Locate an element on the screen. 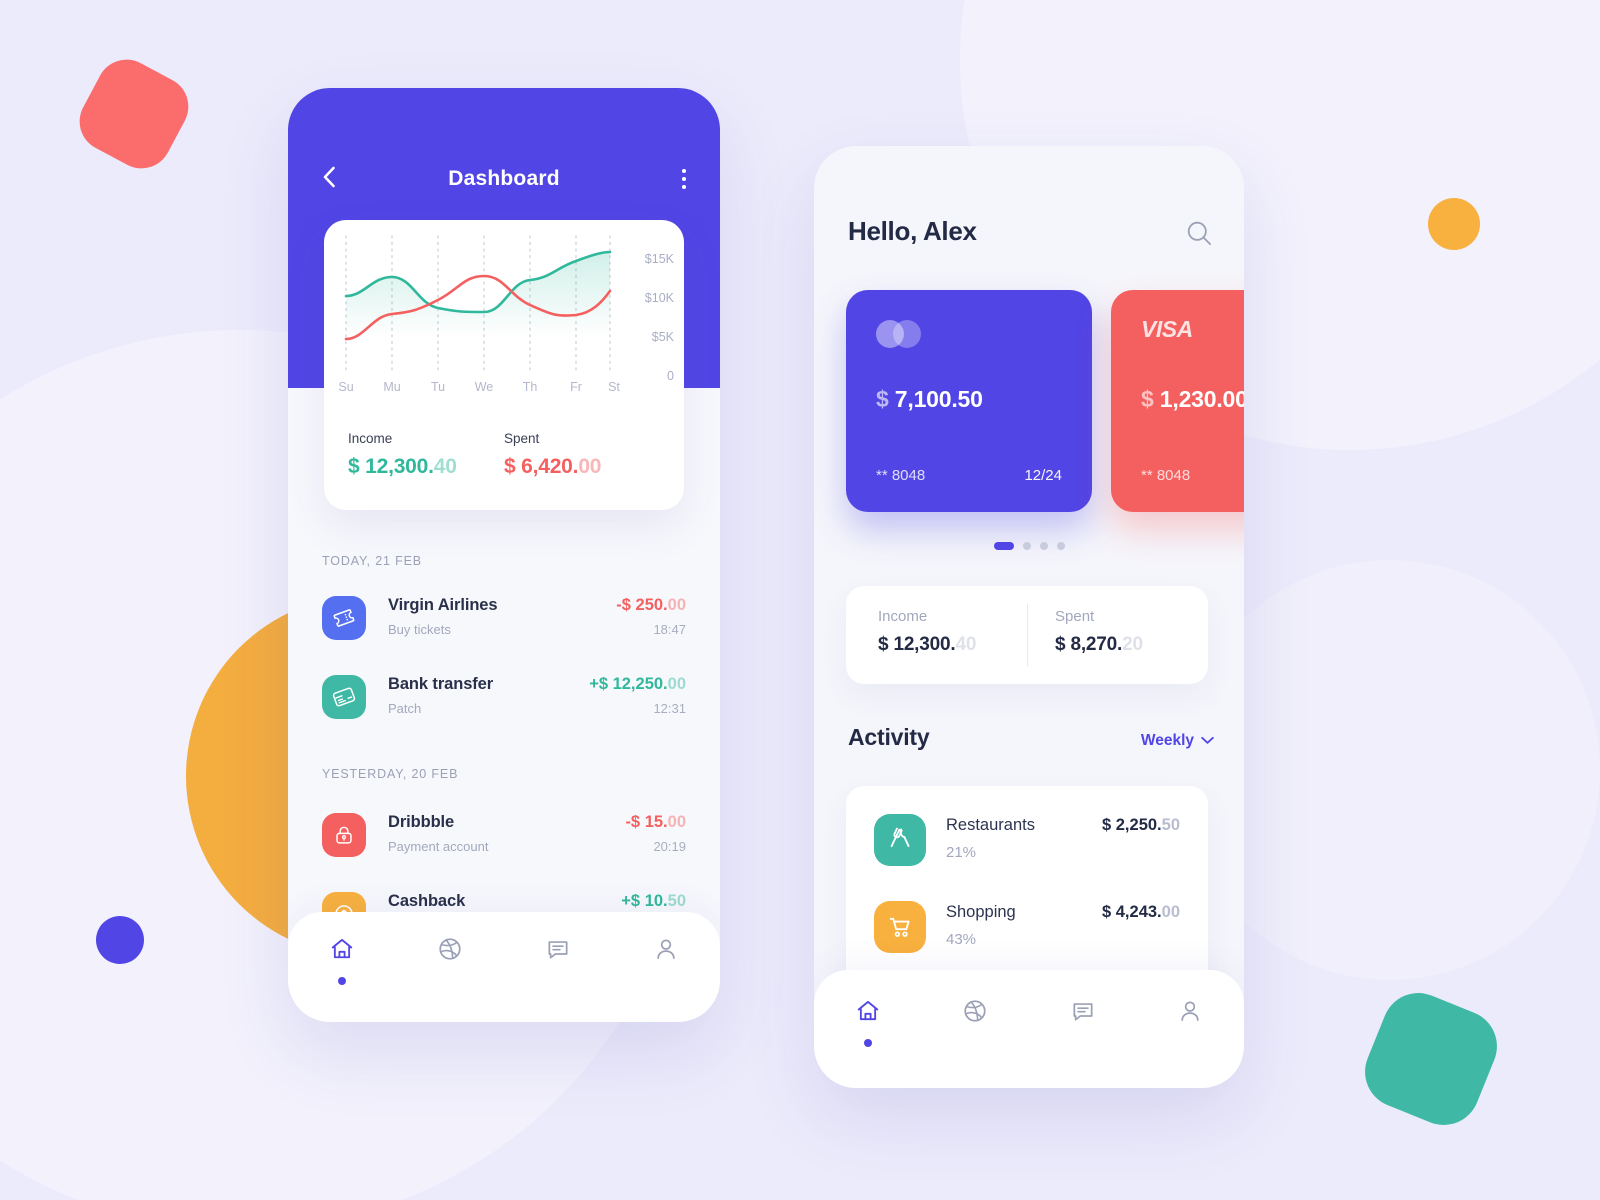 The width and height of the screenshot is (1600, 1200). visa-logo: VISA is located at coordinates (1167, 329).